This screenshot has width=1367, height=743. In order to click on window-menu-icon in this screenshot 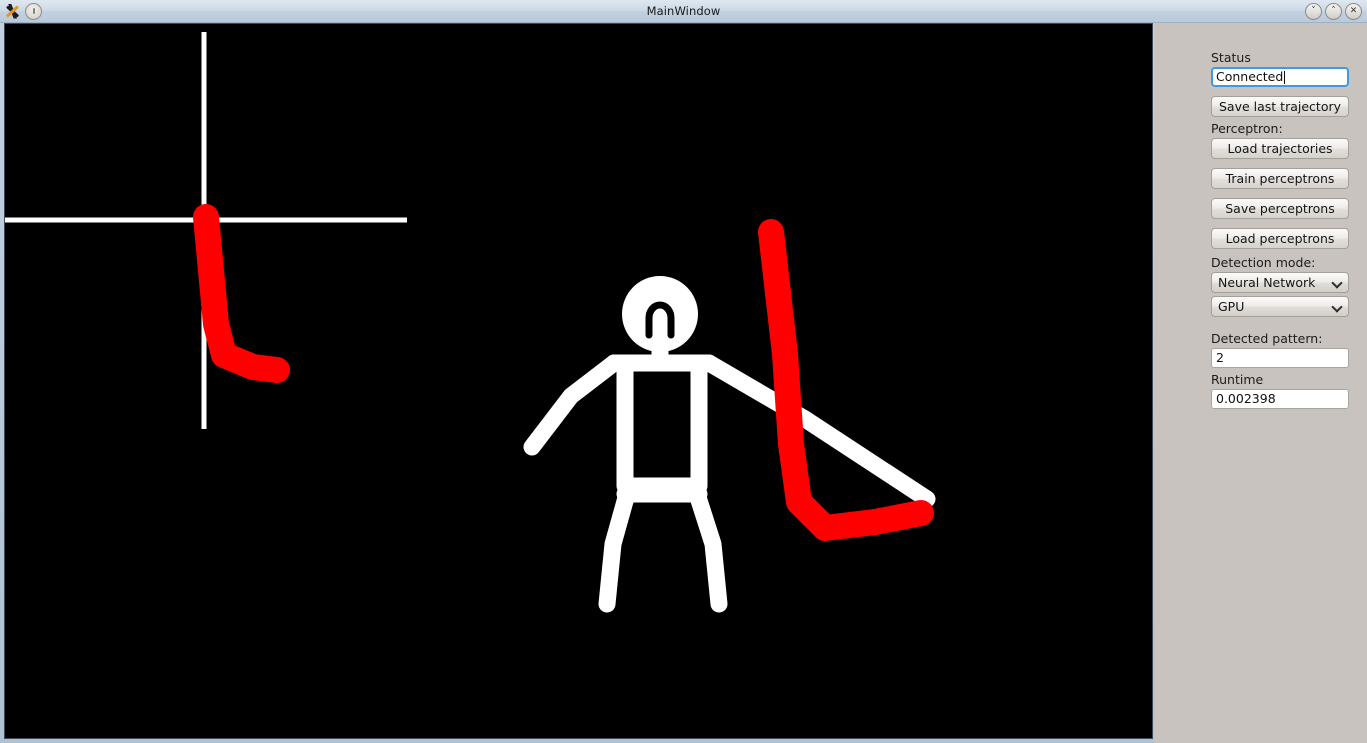, I will do `click(33, 11)`.